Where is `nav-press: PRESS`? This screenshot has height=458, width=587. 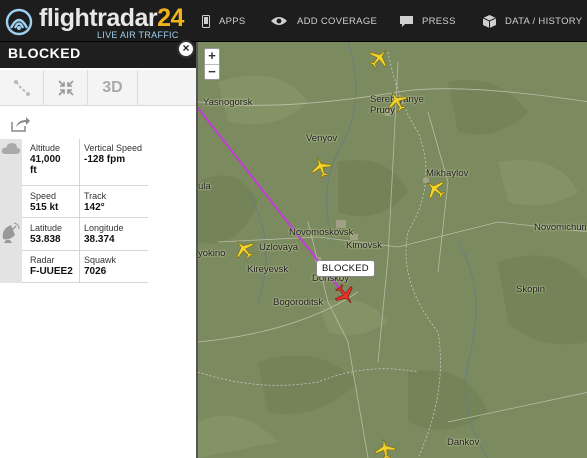
nav-press: PRESS is located at coordinates (428, 21).